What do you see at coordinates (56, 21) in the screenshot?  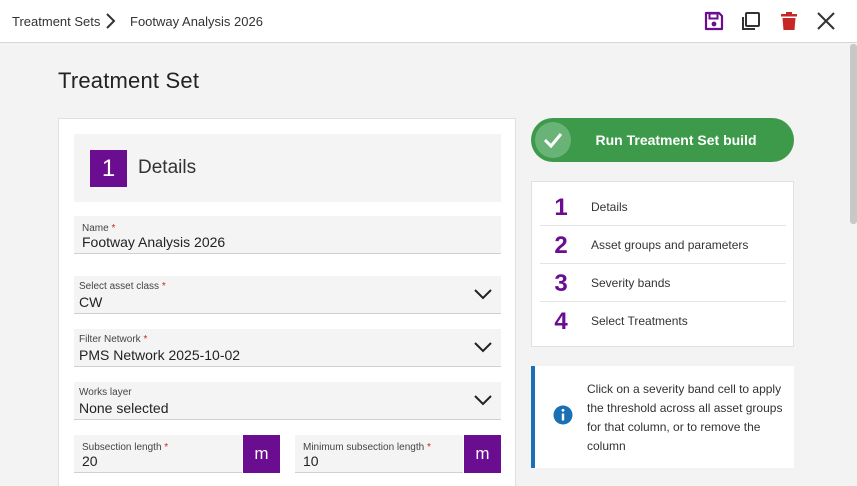 I see `breadcrumb-parent-link: Treatment Sets` at bounding box center [56, 21].